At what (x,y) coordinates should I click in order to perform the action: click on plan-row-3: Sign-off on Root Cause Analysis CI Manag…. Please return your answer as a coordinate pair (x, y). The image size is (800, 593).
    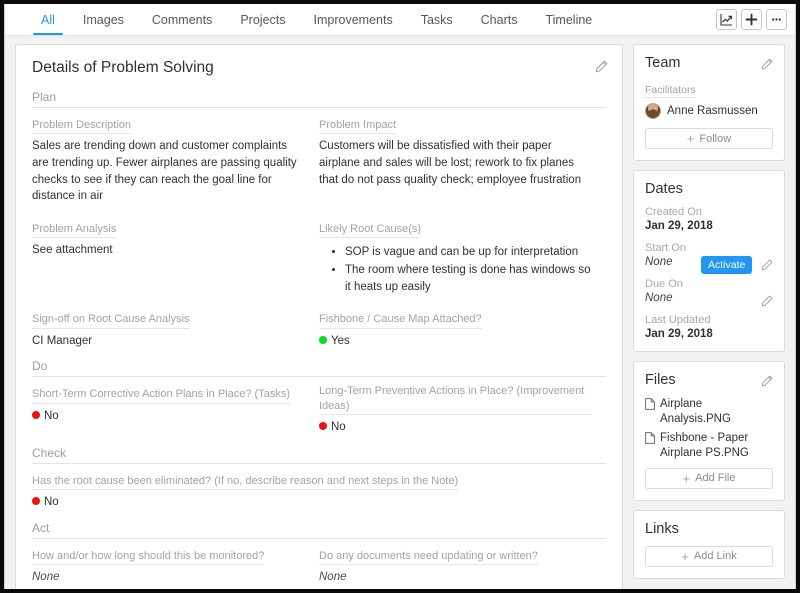
    Looking at the image, I should click on (319, 329).